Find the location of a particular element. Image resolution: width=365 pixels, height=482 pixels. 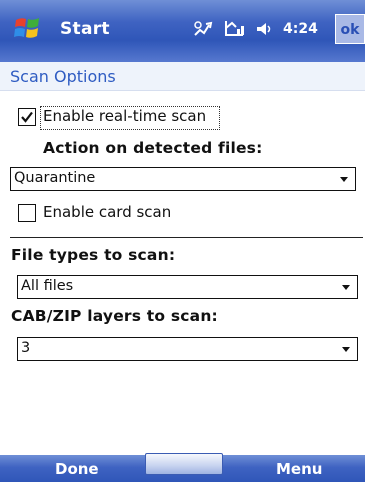

file-types-select: All files is located at coordinates (187, 287).